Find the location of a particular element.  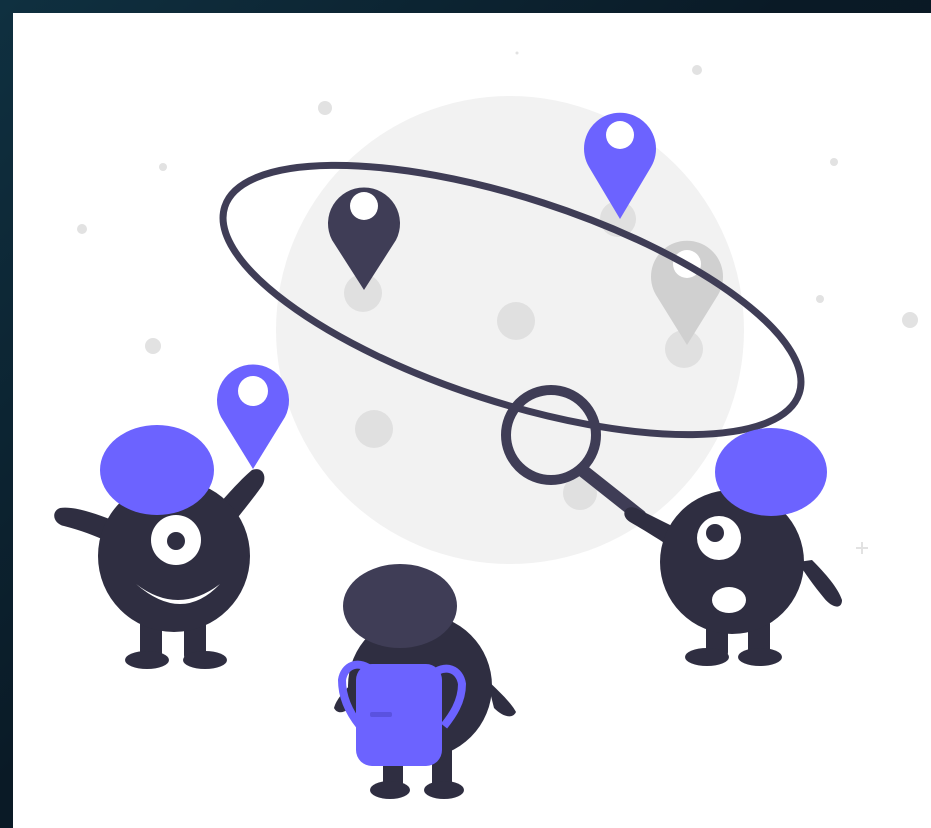

mouth is located at coordinates (729, 600).